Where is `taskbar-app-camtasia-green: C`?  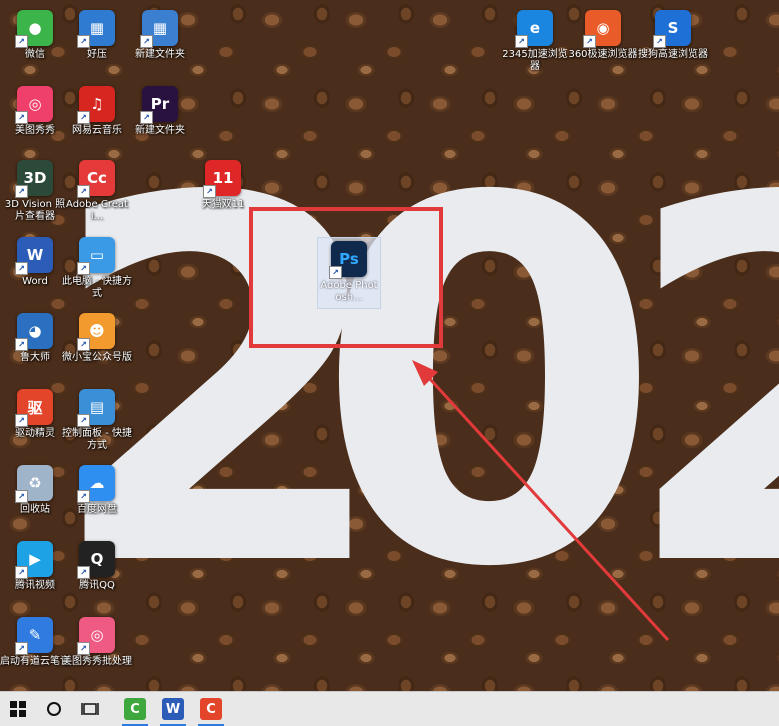
taskbar-app-camtasia-green: C is located at coordinates (135, 709).